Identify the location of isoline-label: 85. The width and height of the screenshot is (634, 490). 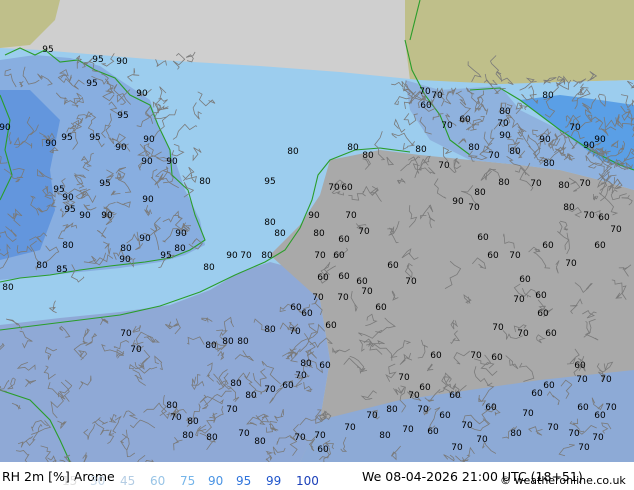
(61, 270).